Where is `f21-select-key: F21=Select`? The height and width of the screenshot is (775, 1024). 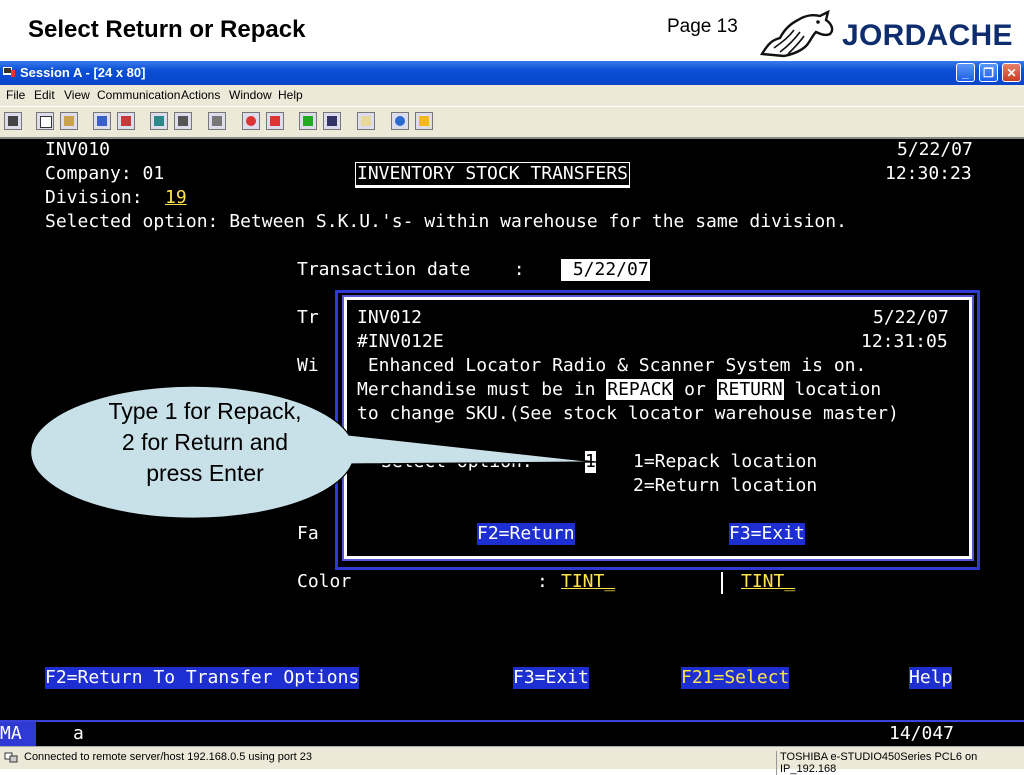
f21-select-key: F21=Select is located at coordinates (735, 678).